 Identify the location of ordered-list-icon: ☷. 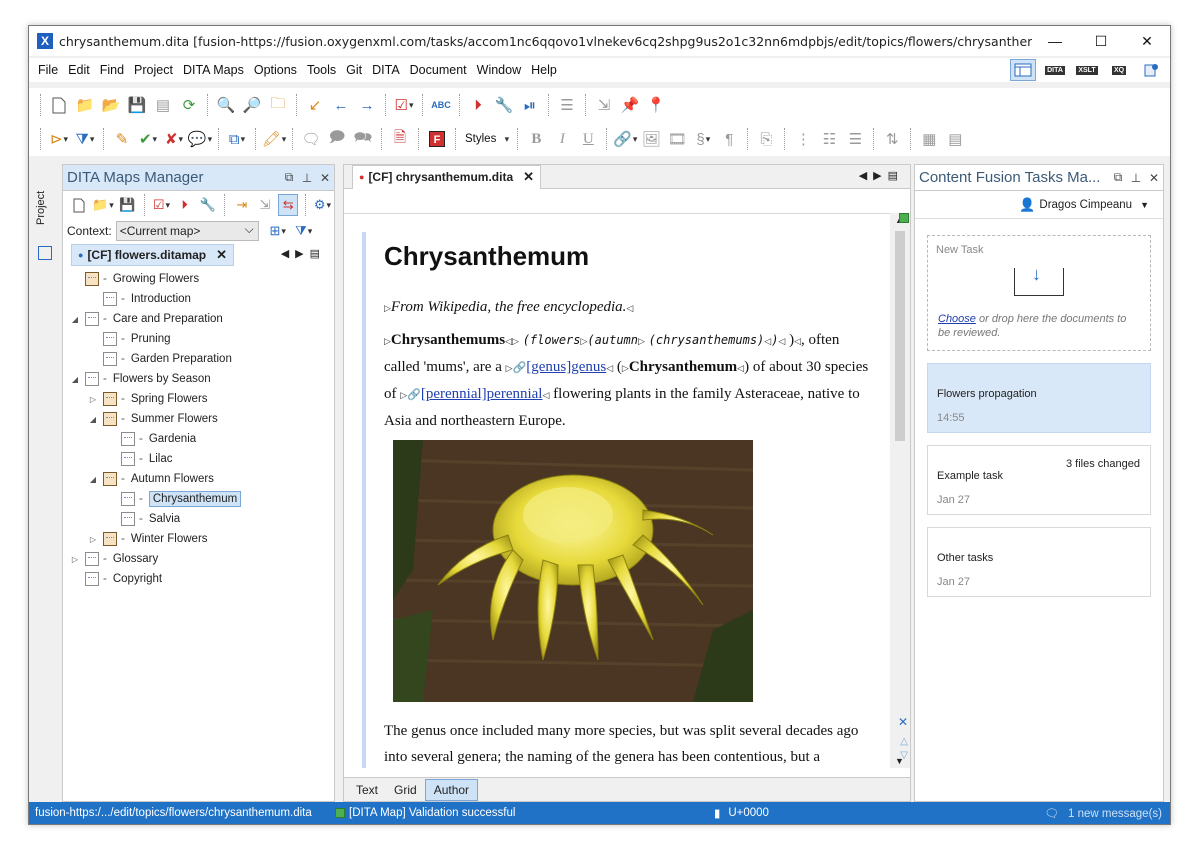
(829, 139).